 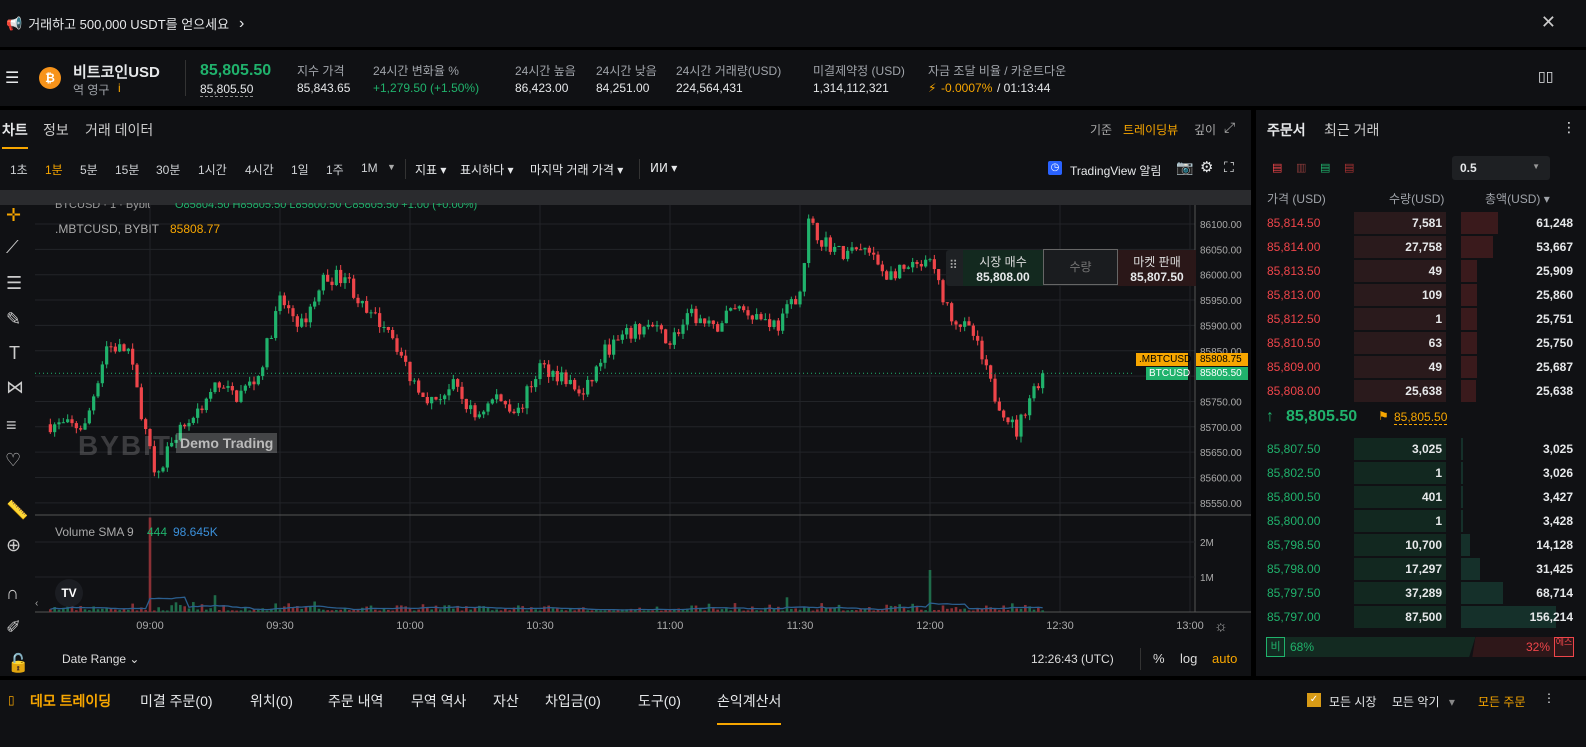 I want to click on ask-row: 85,808.00 25,638 25,638, so click(x=1421, y=391).